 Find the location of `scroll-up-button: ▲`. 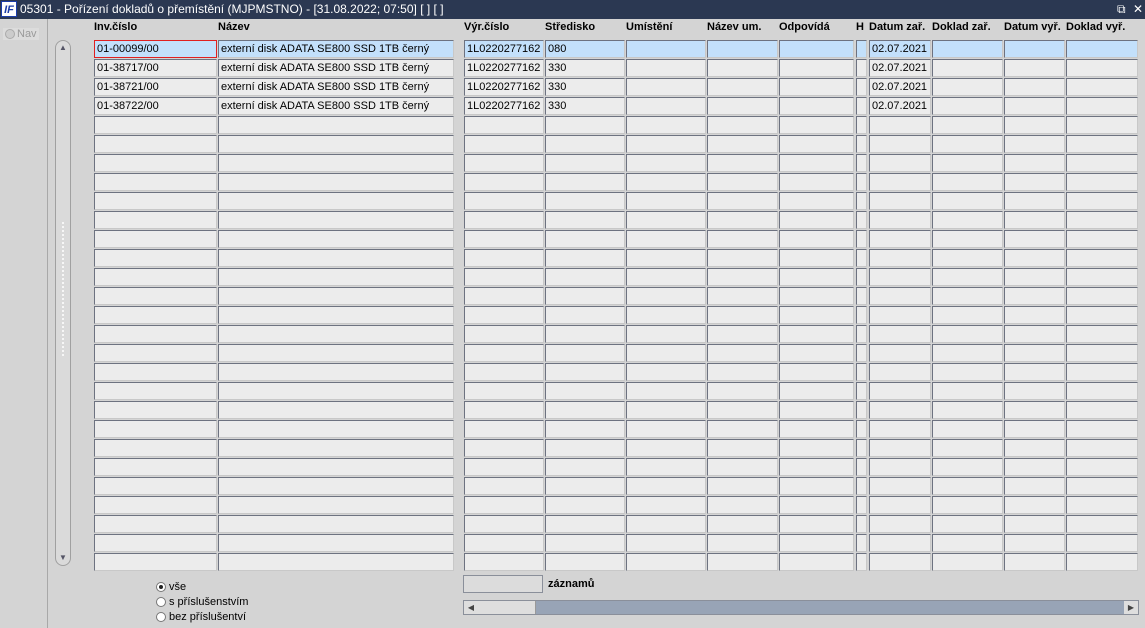

scroll-up-button: ▲ is located at coordinates (63, 48).